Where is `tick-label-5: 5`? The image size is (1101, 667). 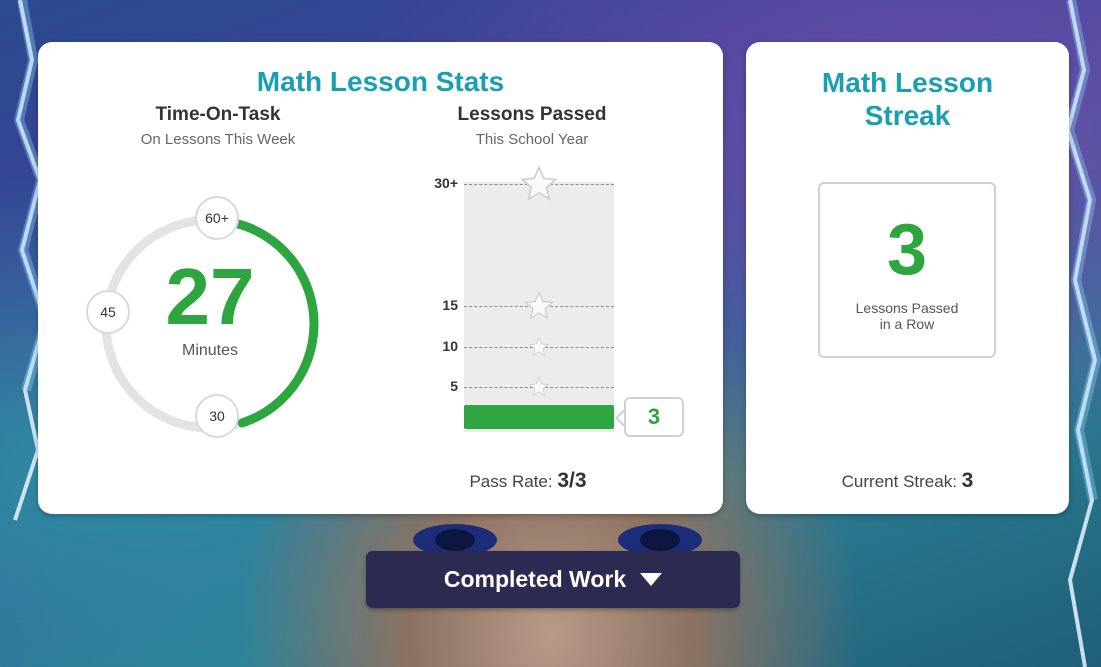 tick-label-5: 5 is located at coordinates (454, 386).